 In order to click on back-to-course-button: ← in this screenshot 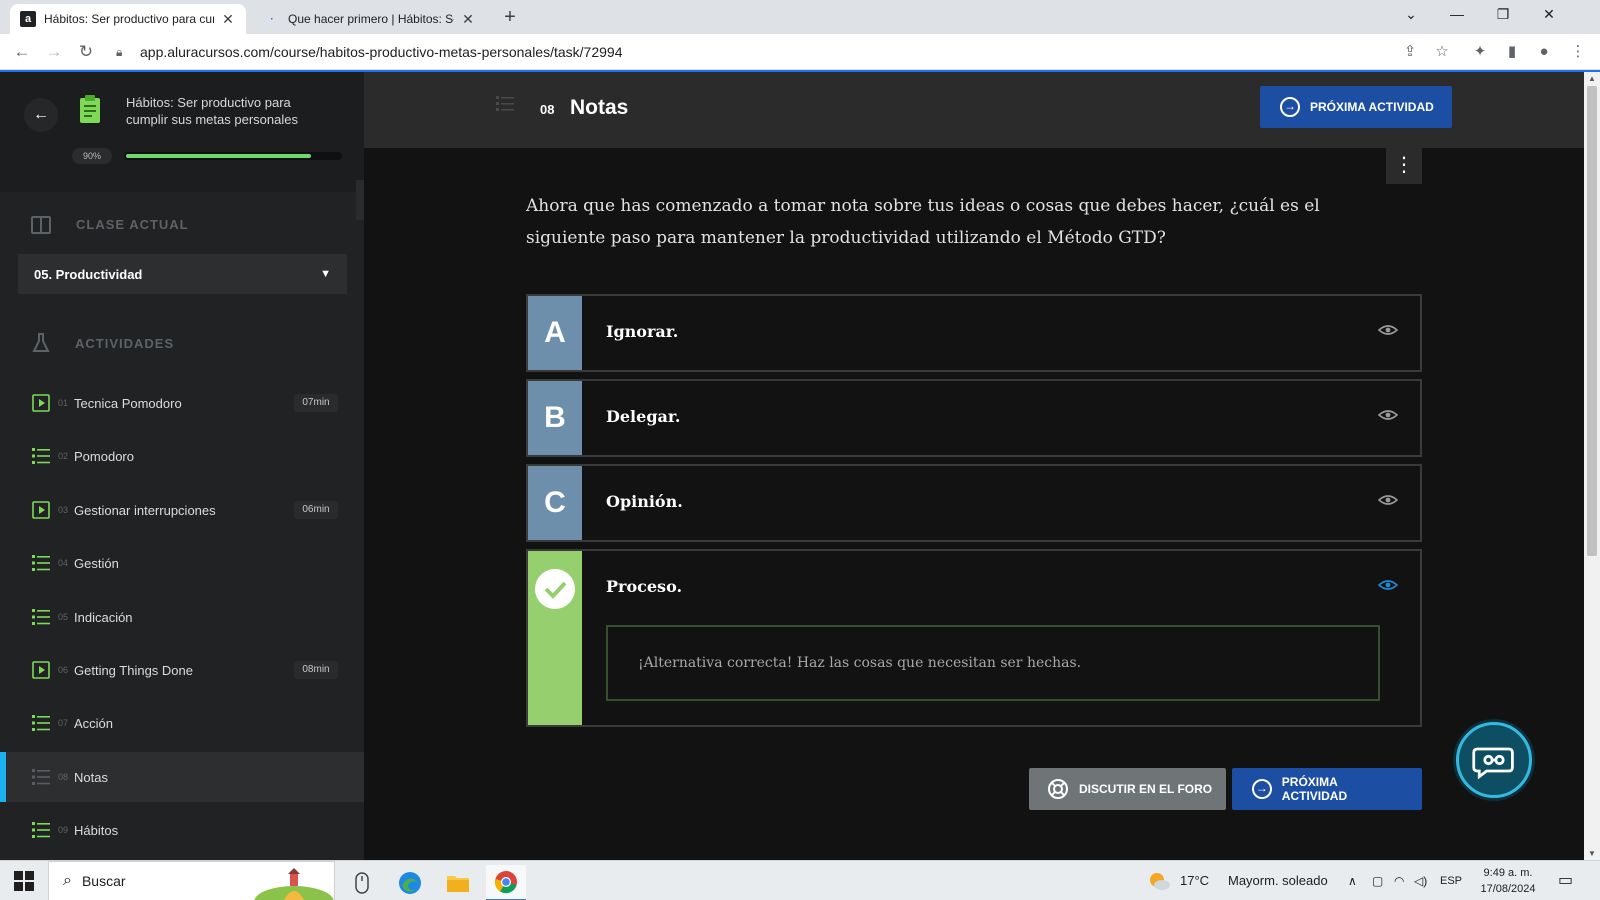, I will do `click(41, 115)`.